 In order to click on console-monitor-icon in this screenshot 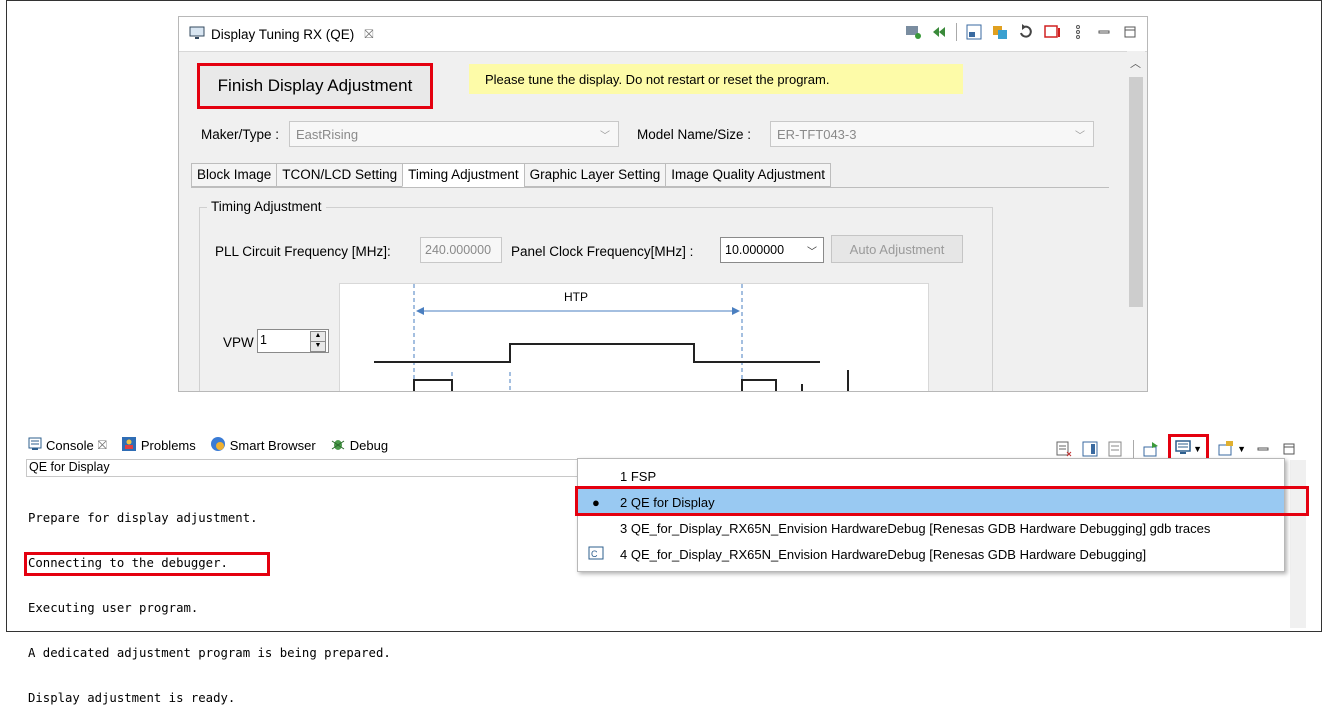, I will do `click(1183, 449)`.